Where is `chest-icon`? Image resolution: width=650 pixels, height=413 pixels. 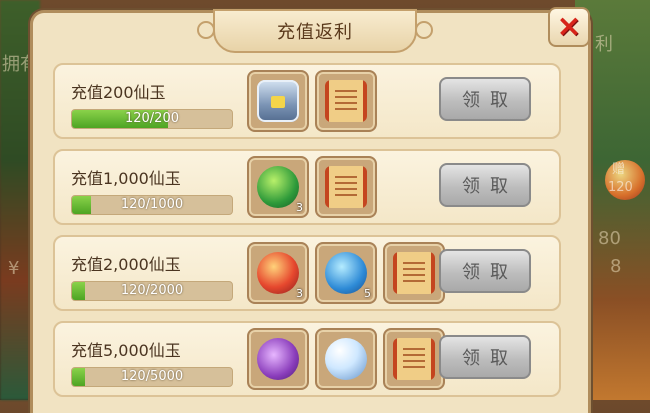 chest-icon is located at coordinates (278, 101).